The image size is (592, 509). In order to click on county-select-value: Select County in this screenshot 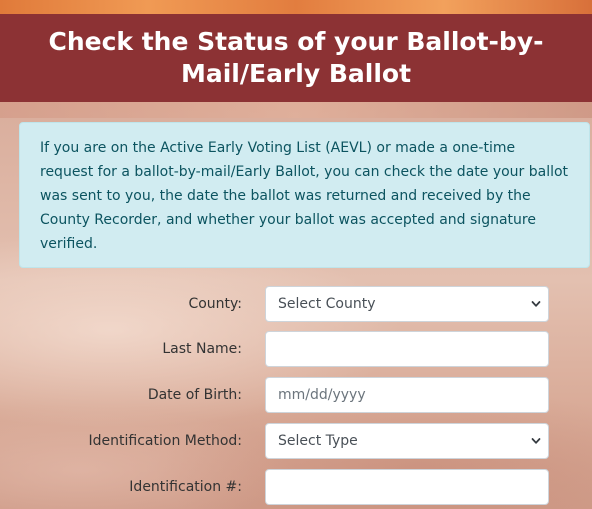, I will do `click(327, 304)`.